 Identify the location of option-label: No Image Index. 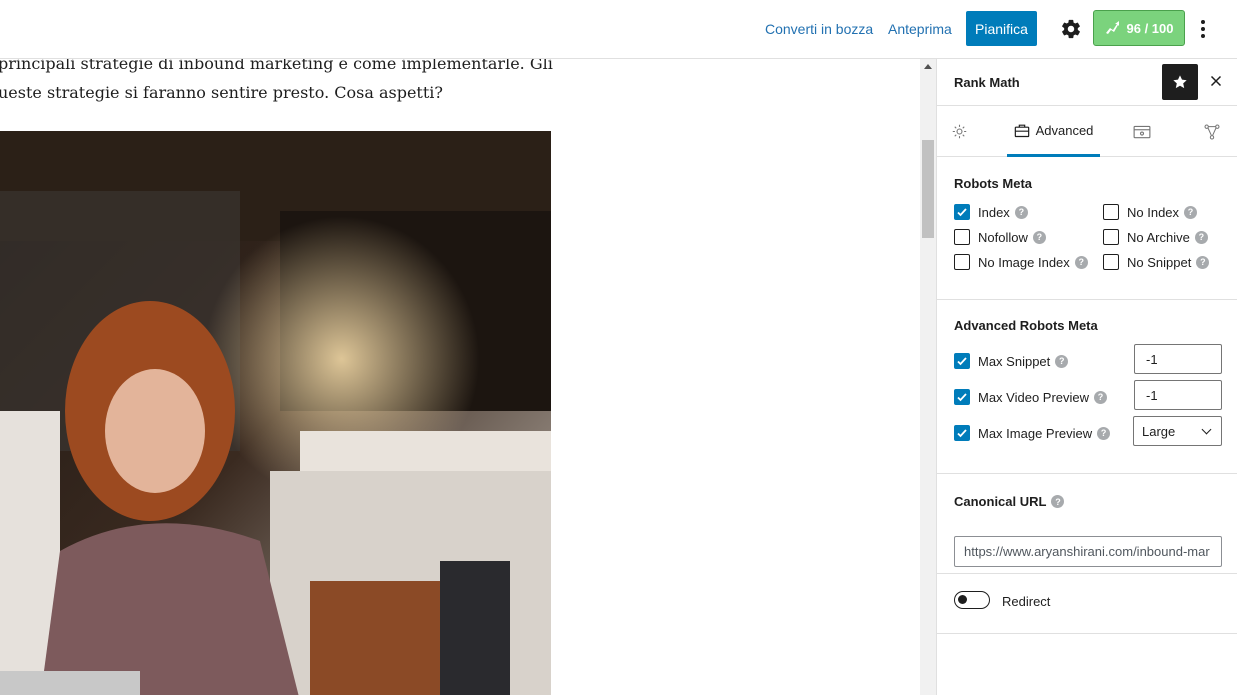
(1024, 262).